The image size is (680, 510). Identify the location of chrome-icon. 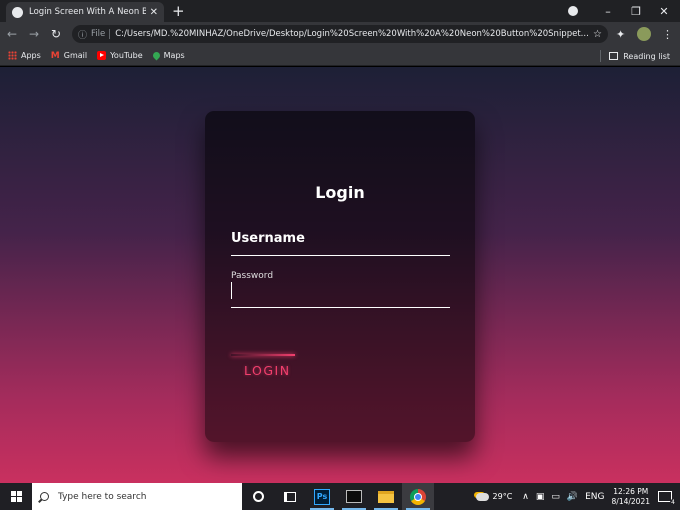
(418, 496).